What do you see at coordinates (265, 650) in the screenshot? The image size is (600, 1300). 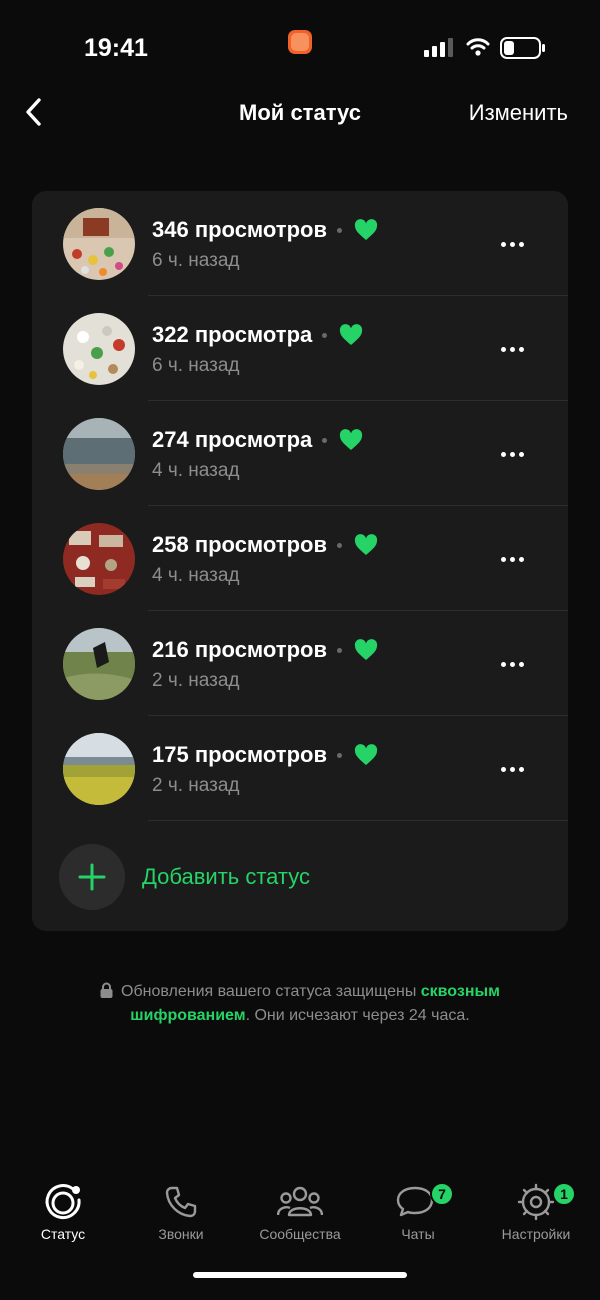 I see `status-views: 216 просмотров` at bounding box center [265, 650].